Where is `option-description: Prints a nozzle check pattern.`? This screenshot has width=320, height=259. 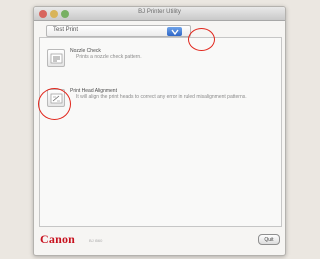 option-description: Prints a nozzle check pattern. is located at coordinates (109, 57).